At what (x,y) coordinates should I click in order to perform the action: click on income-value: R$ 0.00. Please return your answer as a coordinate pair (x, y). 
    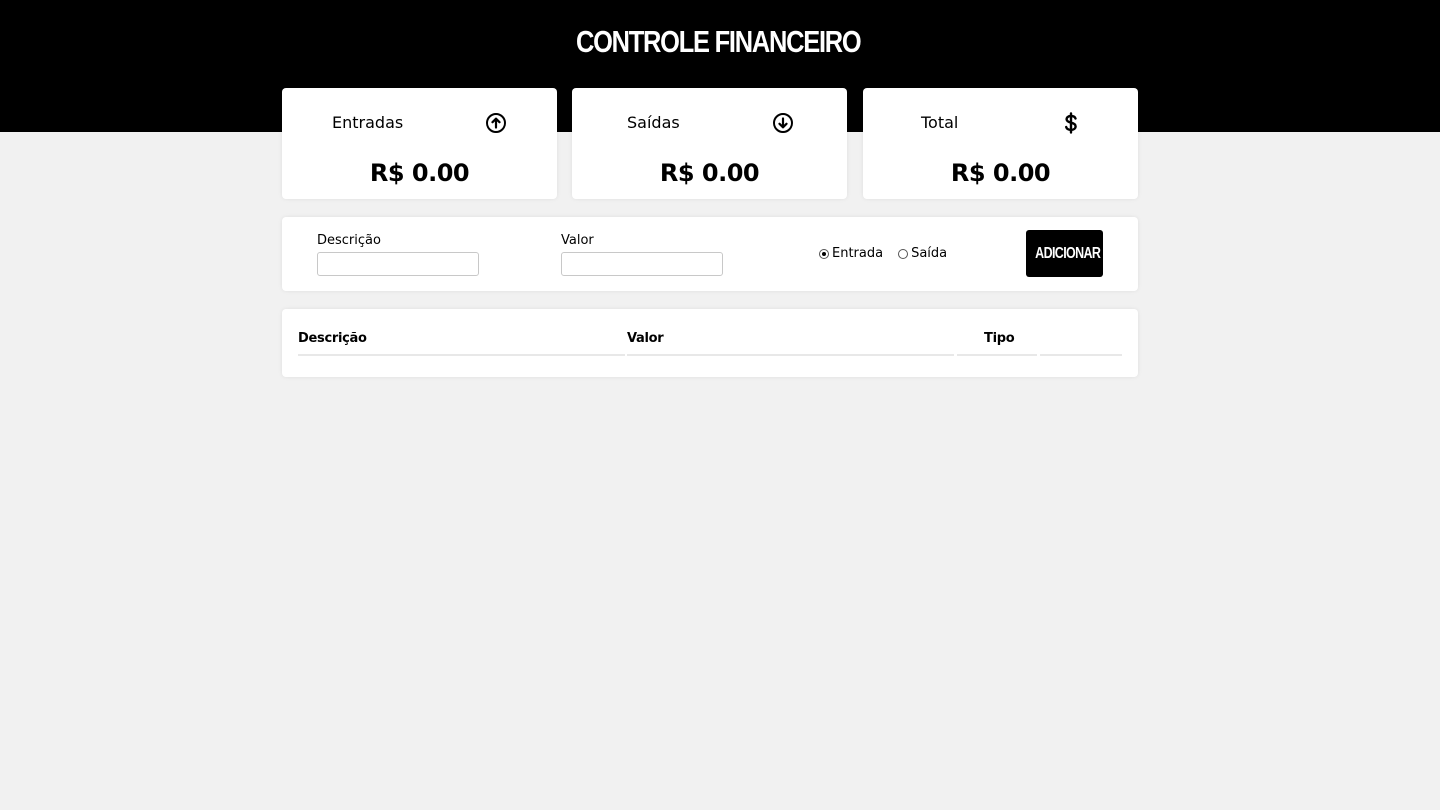
    Looking at the image, I should click on (419, 173).